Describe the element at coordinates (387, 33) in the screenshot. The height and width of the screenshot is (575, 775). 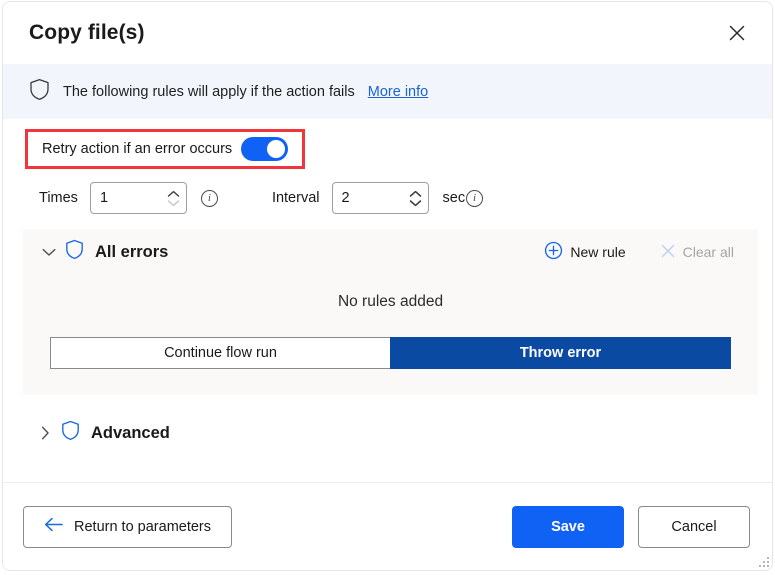
I see `dialog-header: Copy file(s)` at that location.